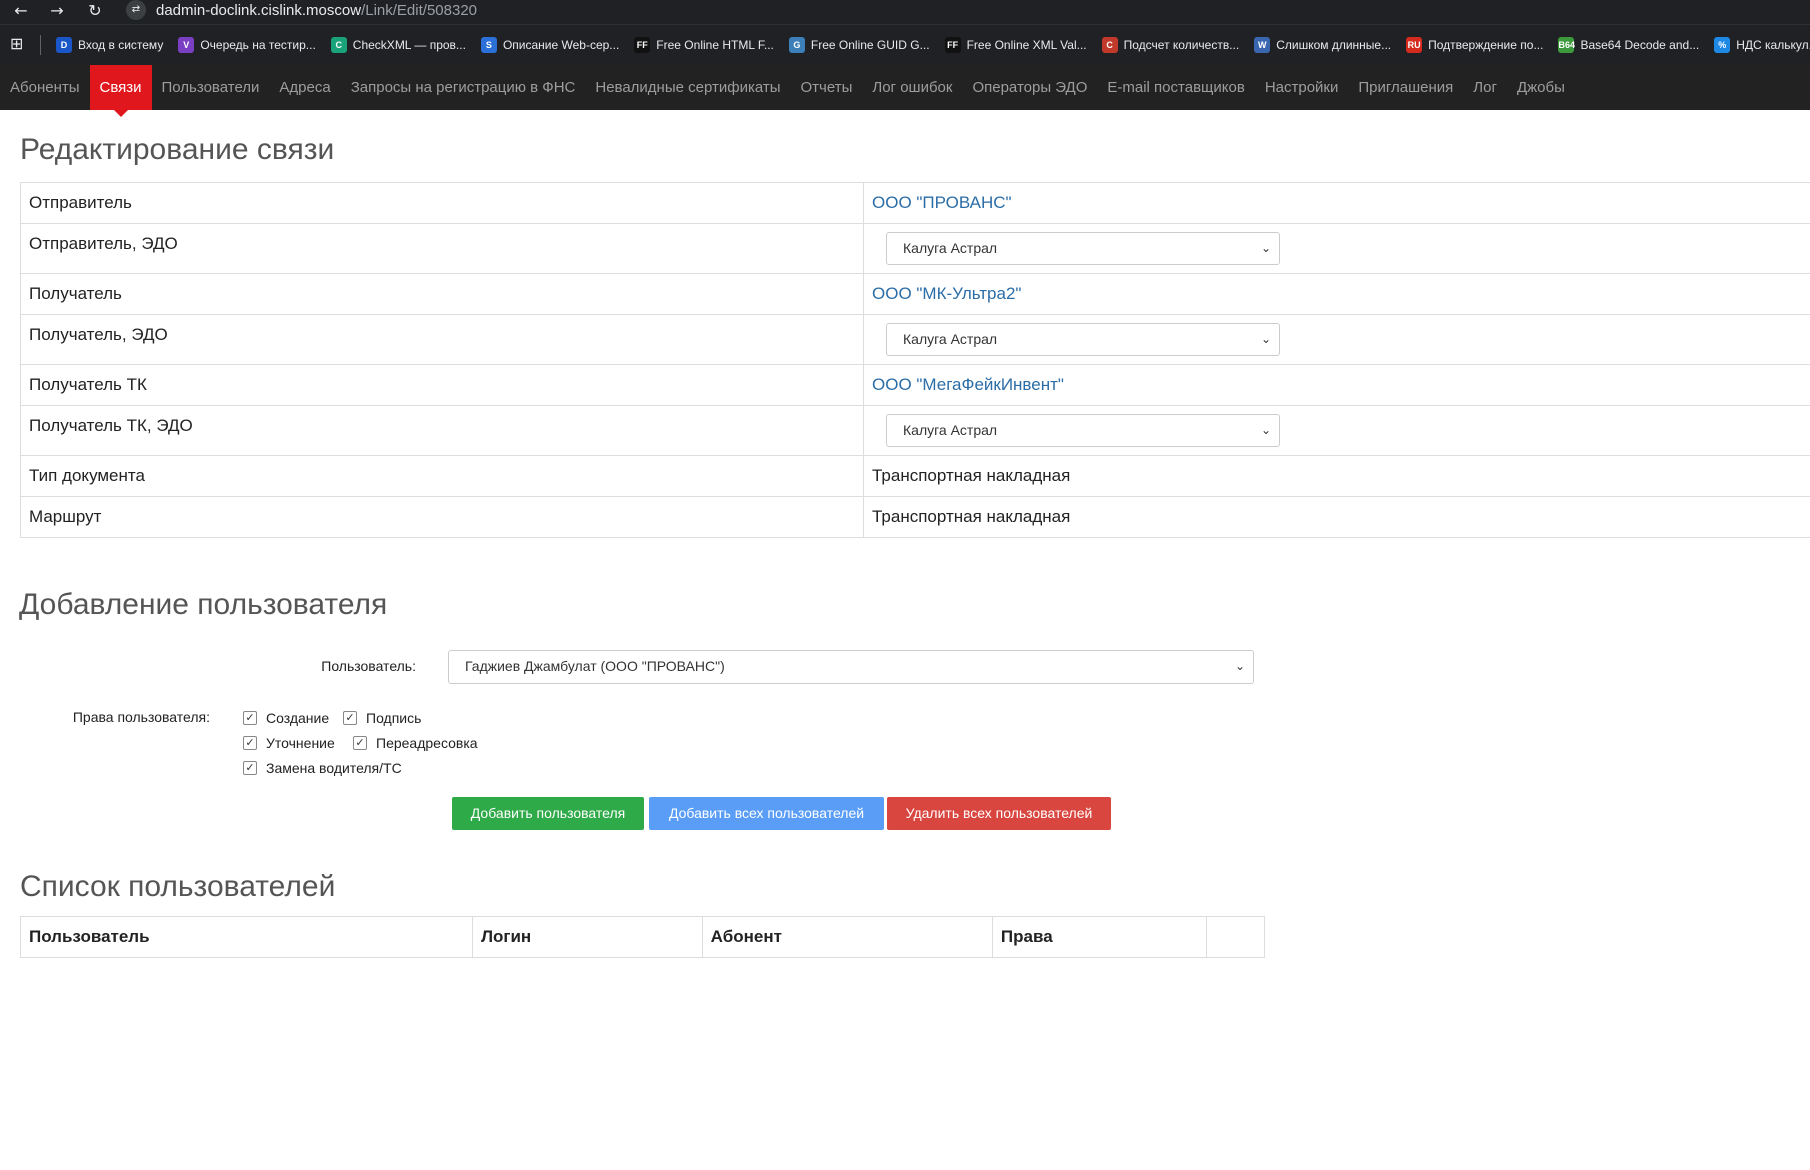 The width and height of the screenshot is (1810, 1170). Describe the element at coordinates (40, 45) in the screenshot. I see `bookmarks-separator` at that location.